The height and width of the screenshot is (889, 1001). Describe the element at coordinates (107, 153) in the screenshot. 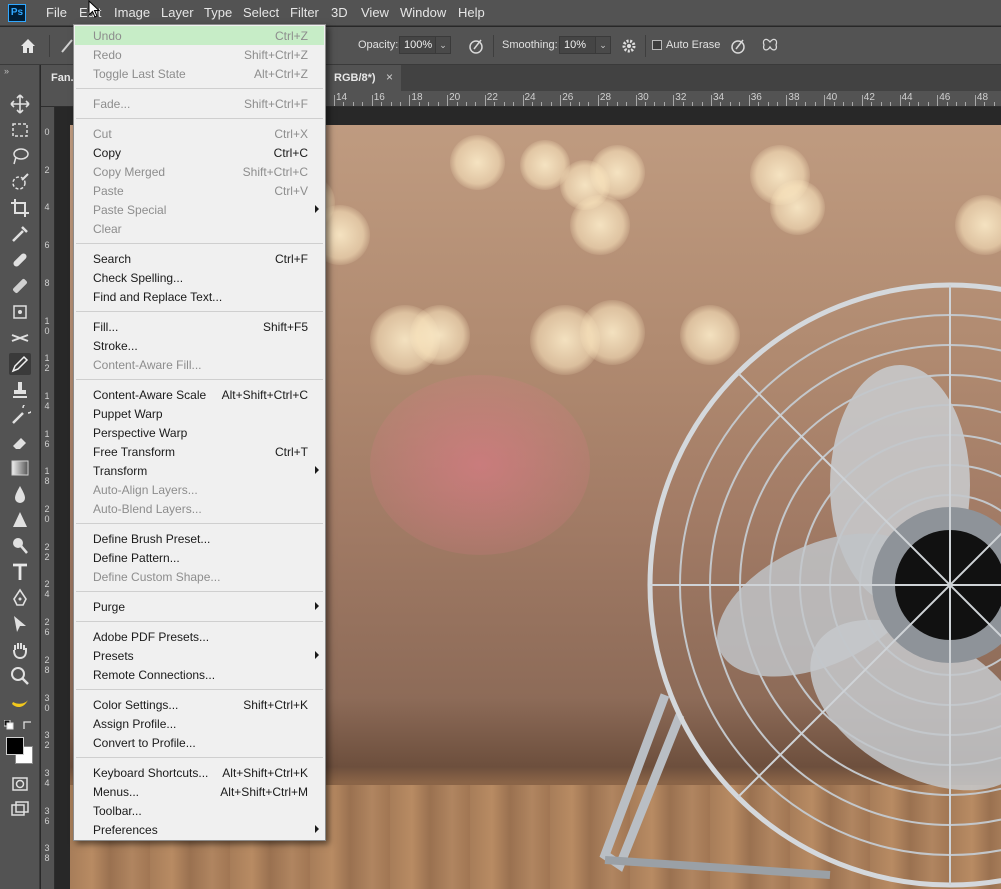

I see `menu-item-label: Copy` at that location.